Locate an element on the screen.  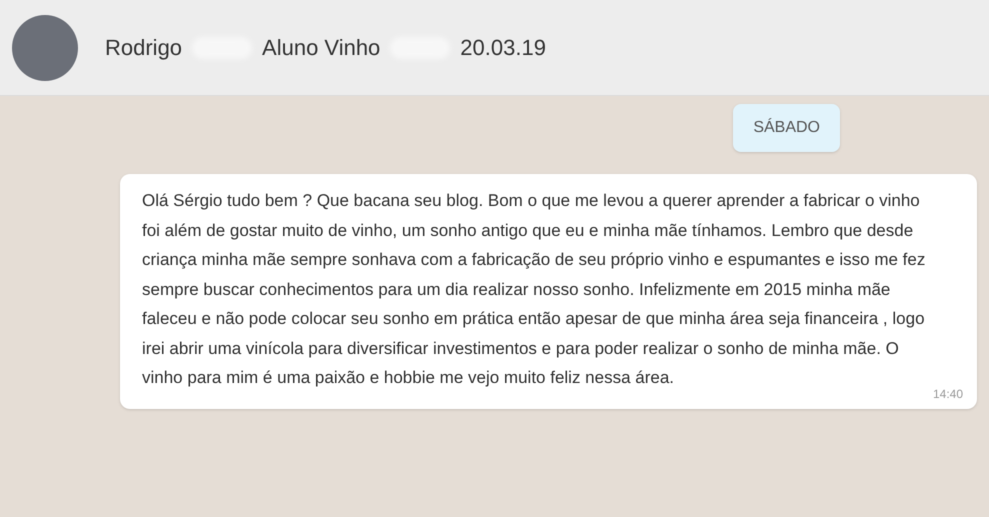
date-chip: SÁBADO is located at coordinates (786, 128).